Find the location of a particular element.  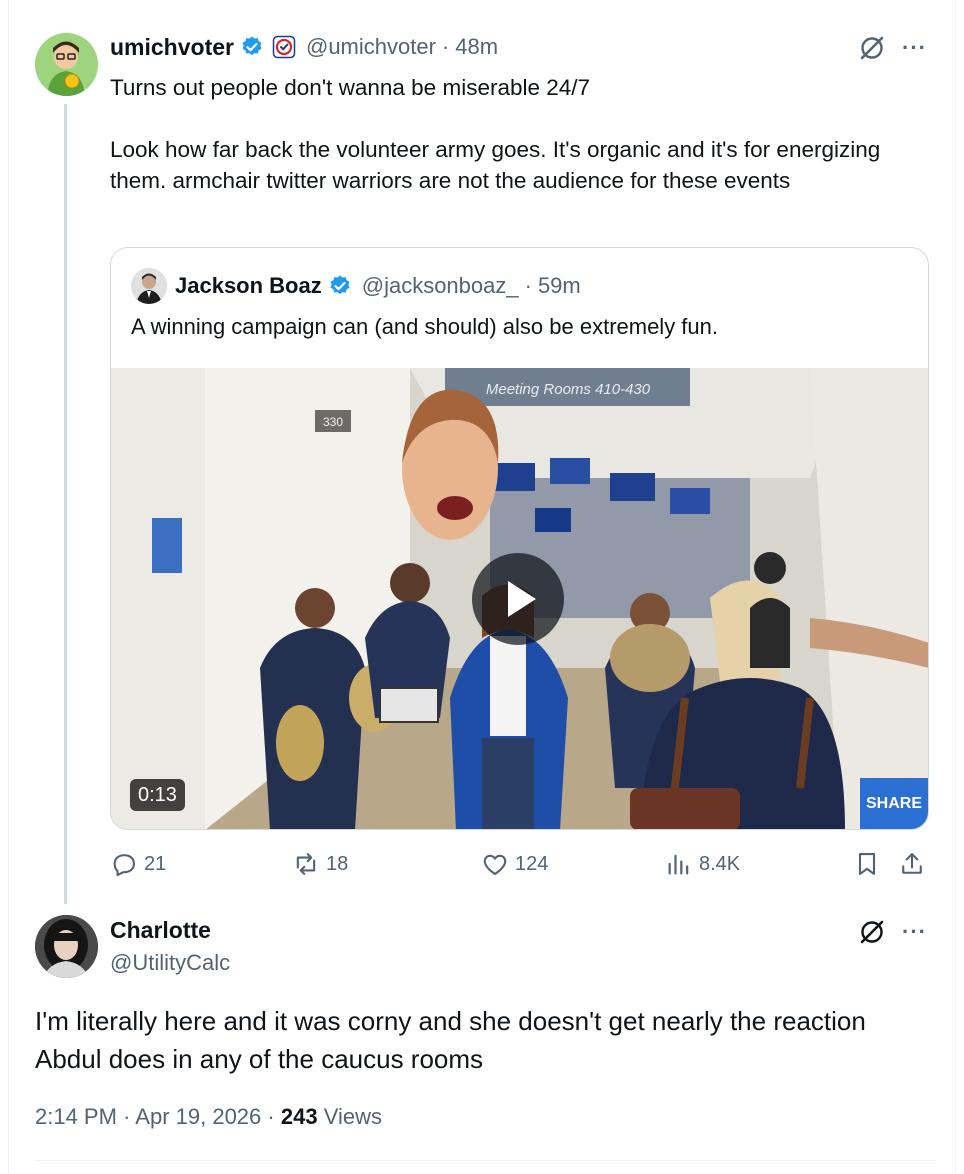

repost-icon is located at coordinates (306, 864).